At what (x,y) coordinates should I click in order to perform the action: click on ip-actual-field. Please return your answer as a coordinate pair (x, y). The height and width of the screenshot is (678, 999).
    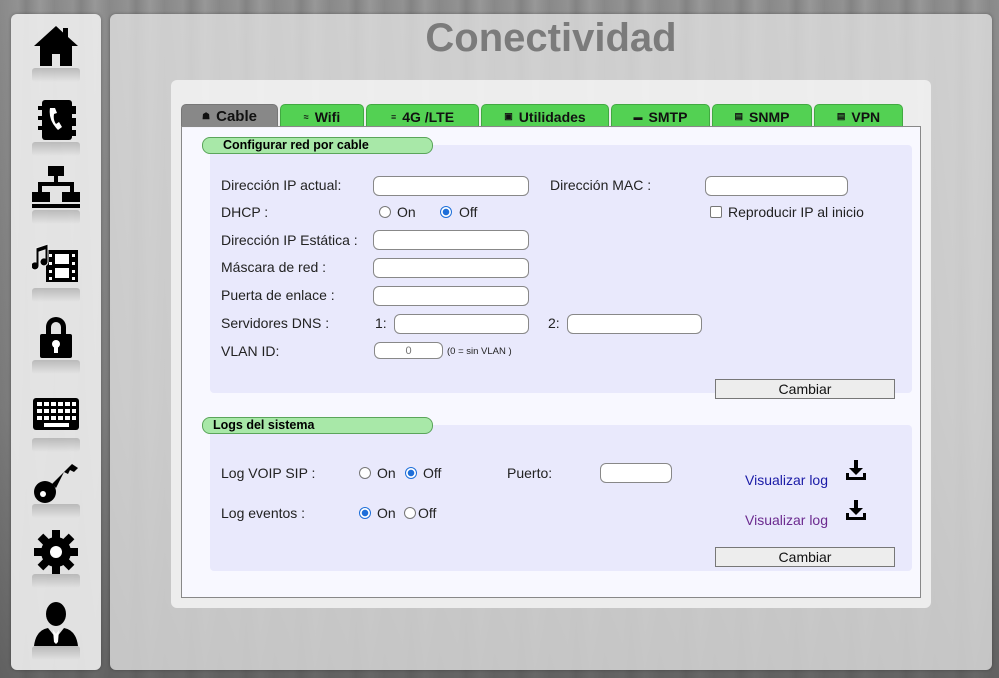
    Looking at the image, I should click on (451, 186).